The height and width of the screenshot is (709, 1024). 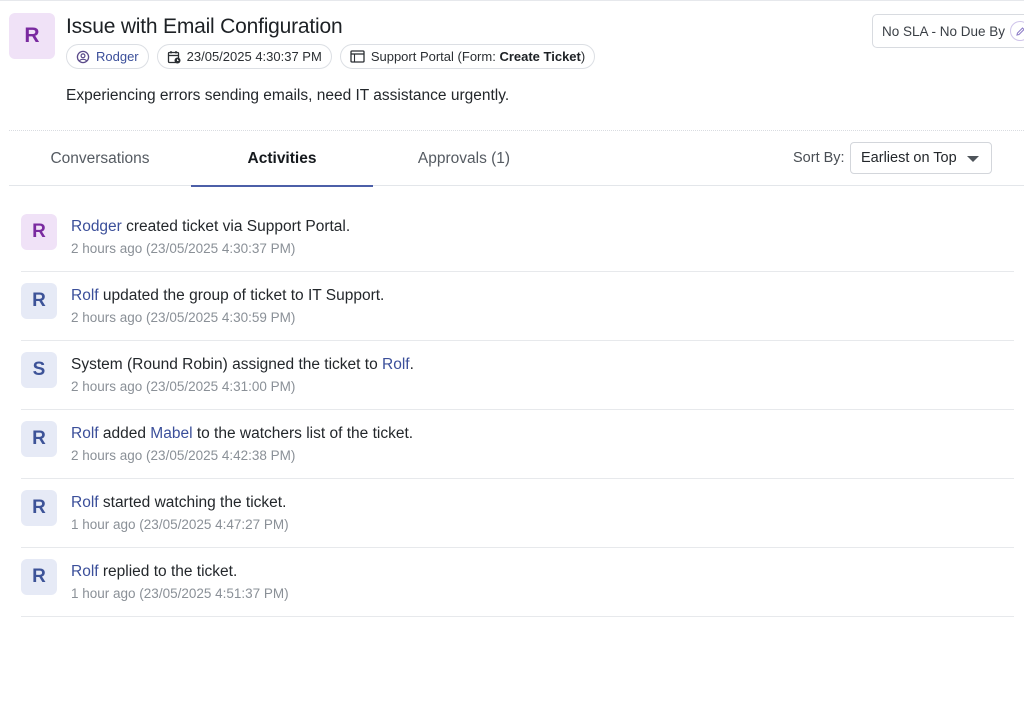 What do you see at coordinates (124, 433) in the screenshot?
I see `activity-description: added` at bounding box center [124, 433].